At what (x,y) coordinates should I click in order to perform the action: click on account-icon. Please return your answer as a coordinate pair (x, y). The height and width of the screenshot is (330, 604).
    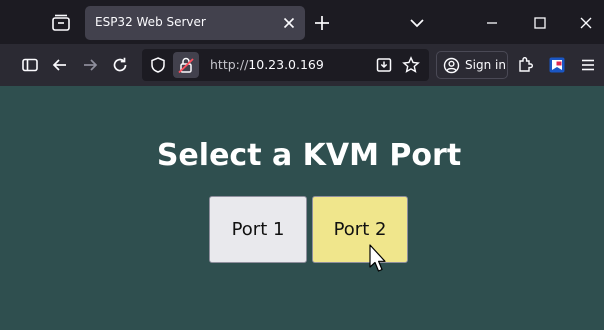
    Looking at the image, I should click on (451, 65).